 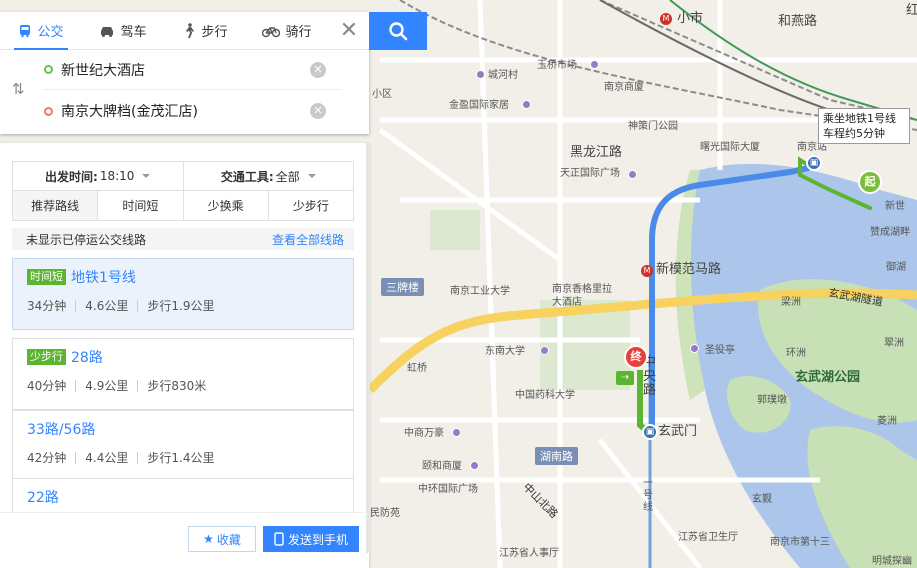 What do you see at coordinates (772, 400) in the screenshot?
I see `map-label: 郭璞墩` at bounding box center [772, 400].